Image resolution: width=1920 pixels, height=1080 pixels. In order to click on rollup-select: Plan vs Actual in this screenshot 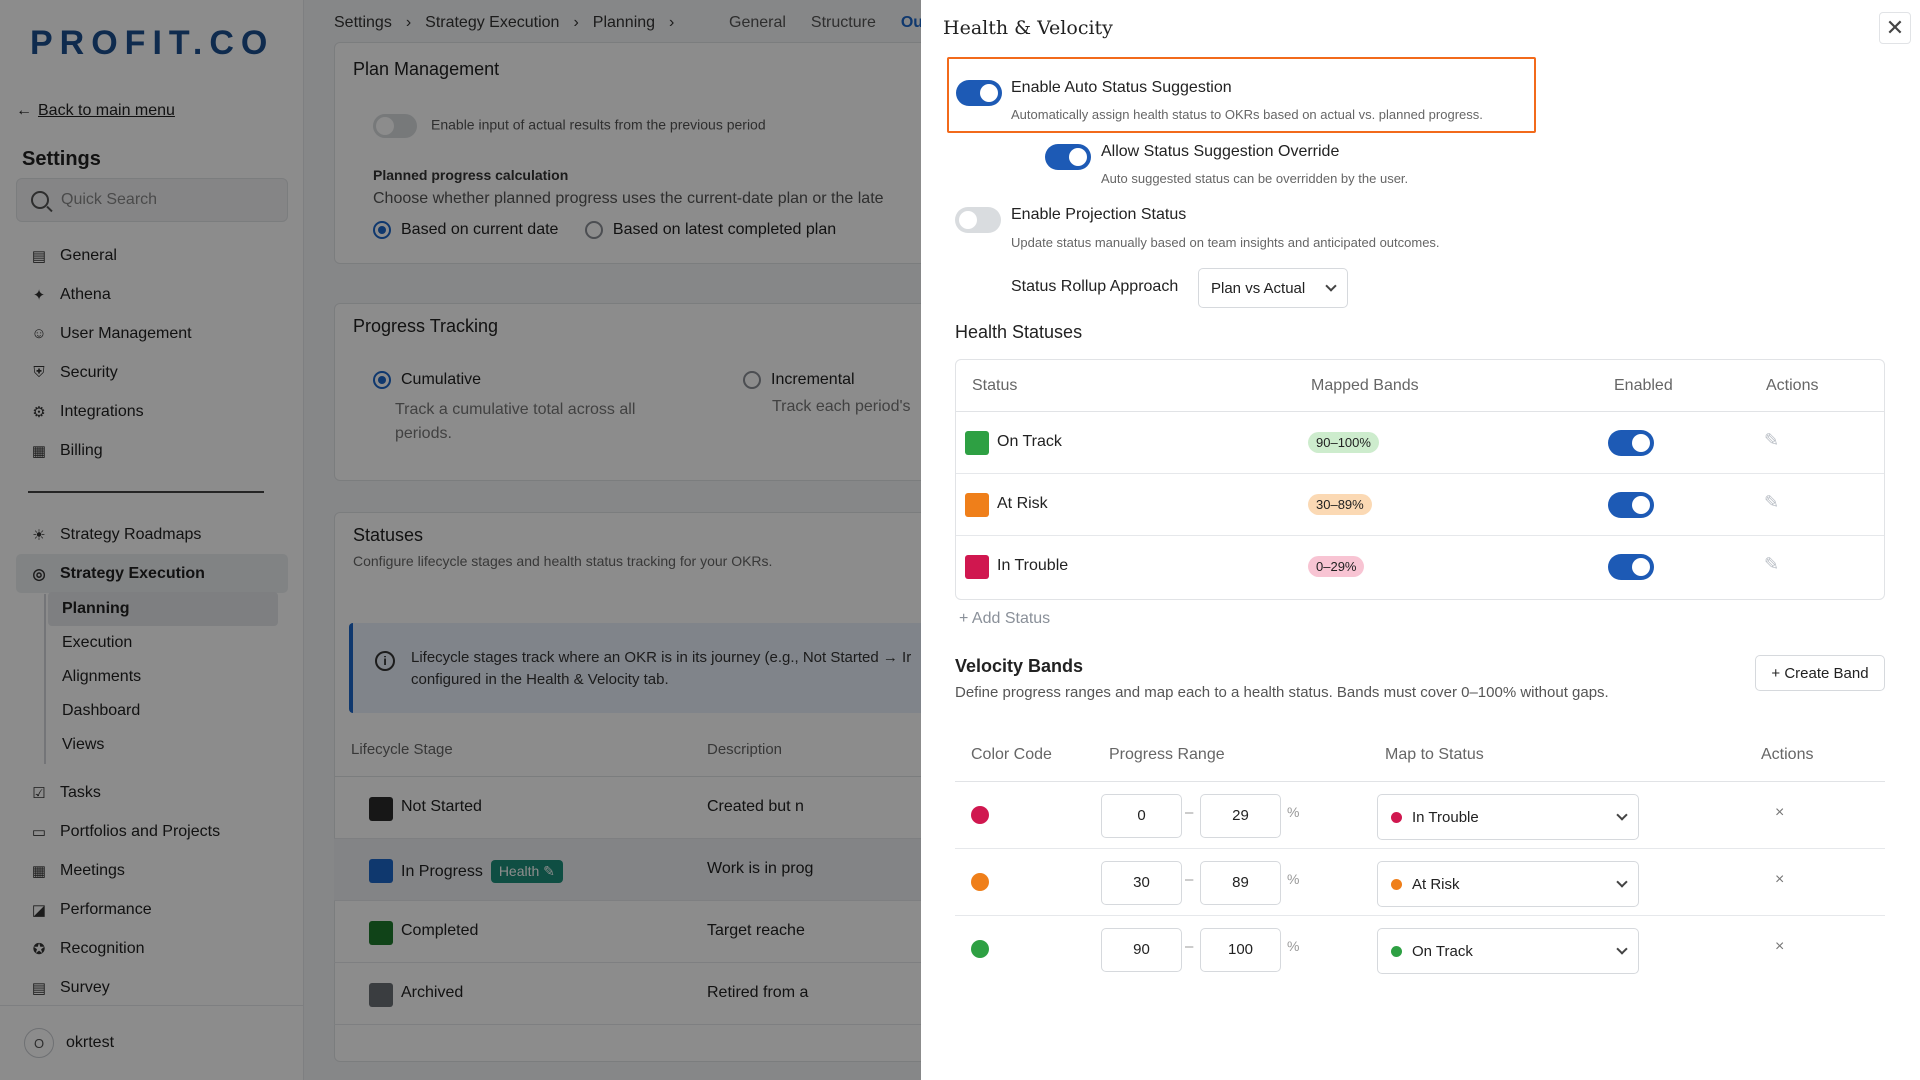, I will do `click(1273, 288)`.